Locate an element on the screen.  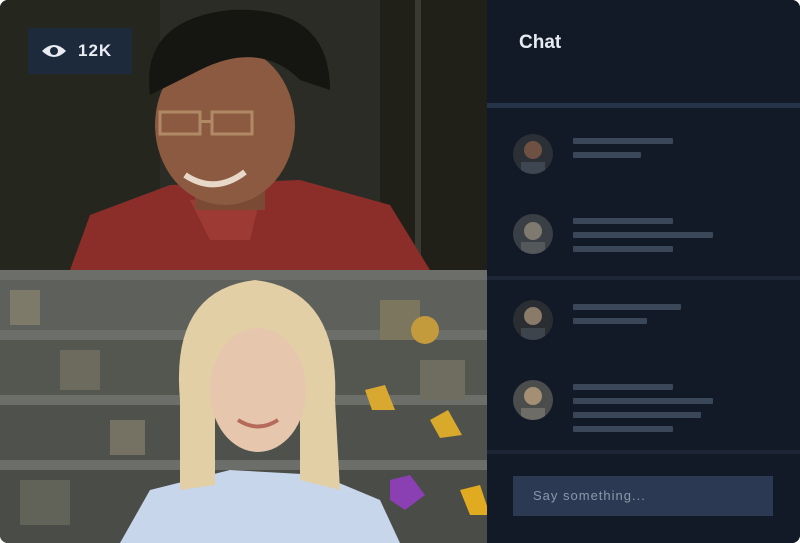
chat-title: Chat is located at coordinates (643, 54).